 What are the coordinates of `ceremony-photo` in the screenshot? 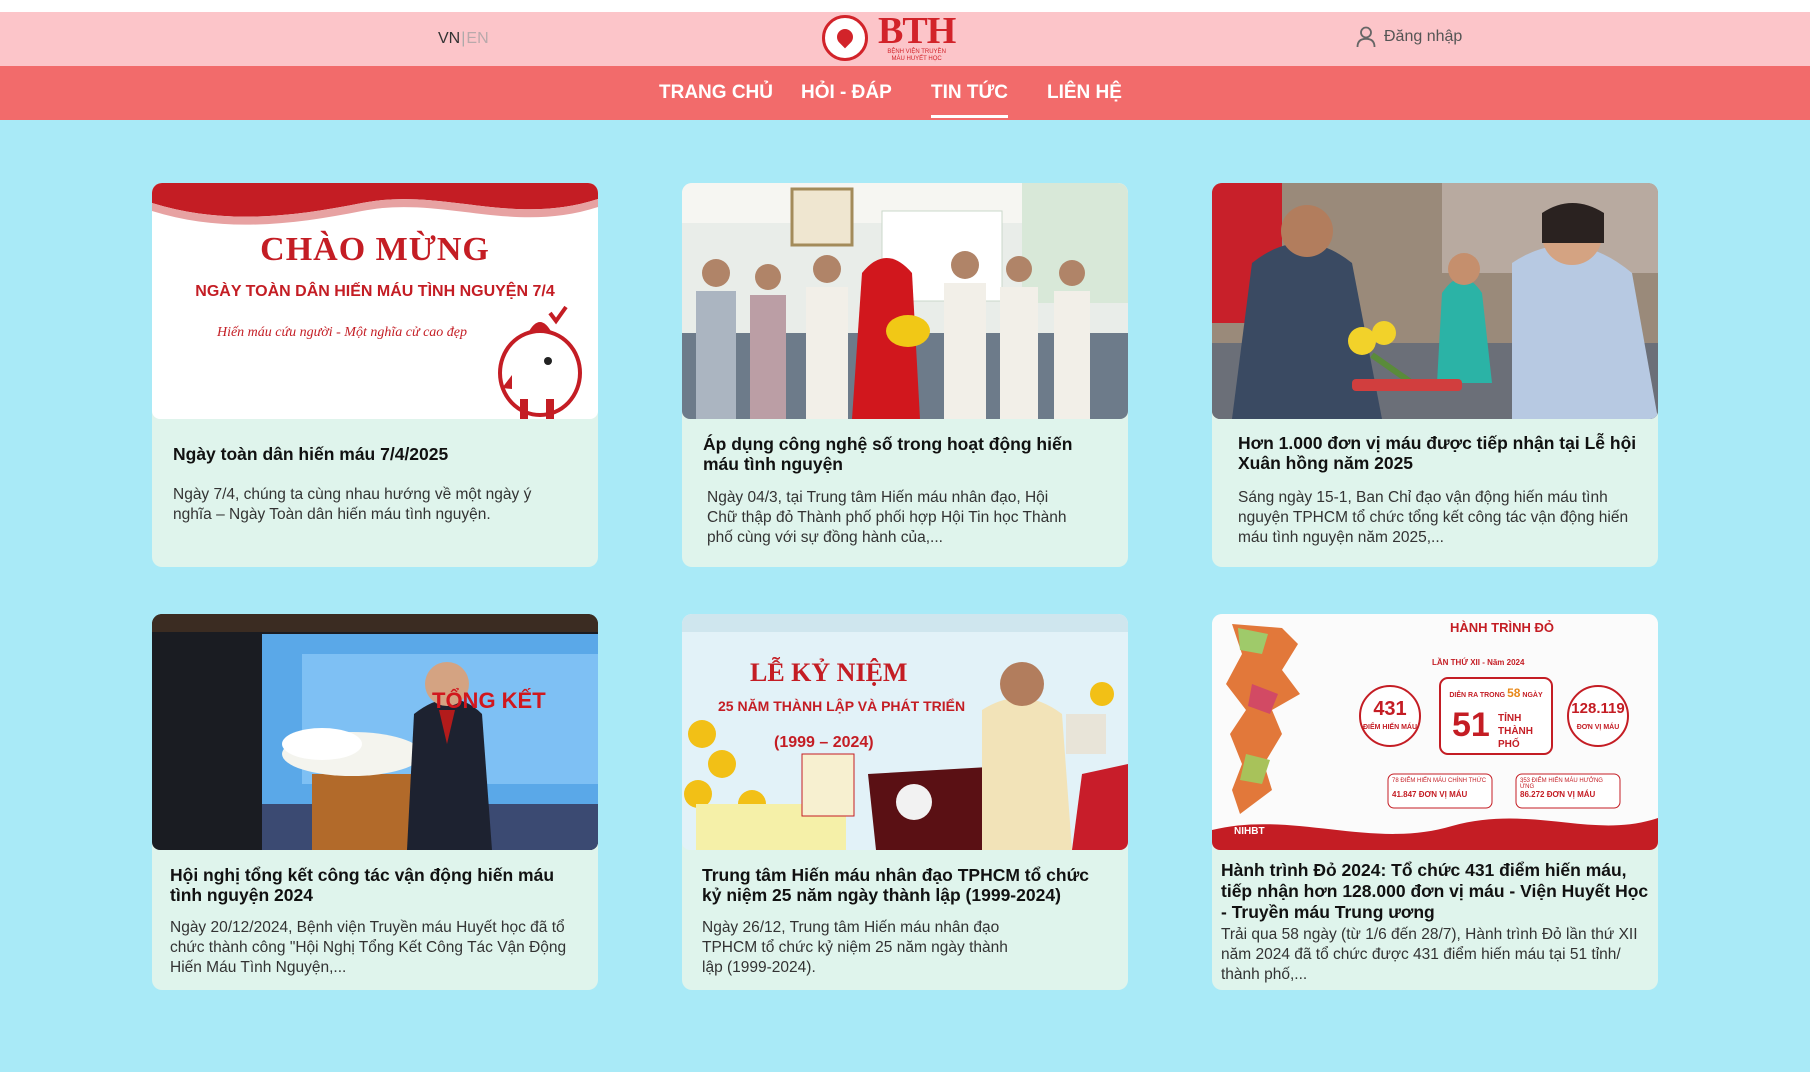 It's located at (905, 301).